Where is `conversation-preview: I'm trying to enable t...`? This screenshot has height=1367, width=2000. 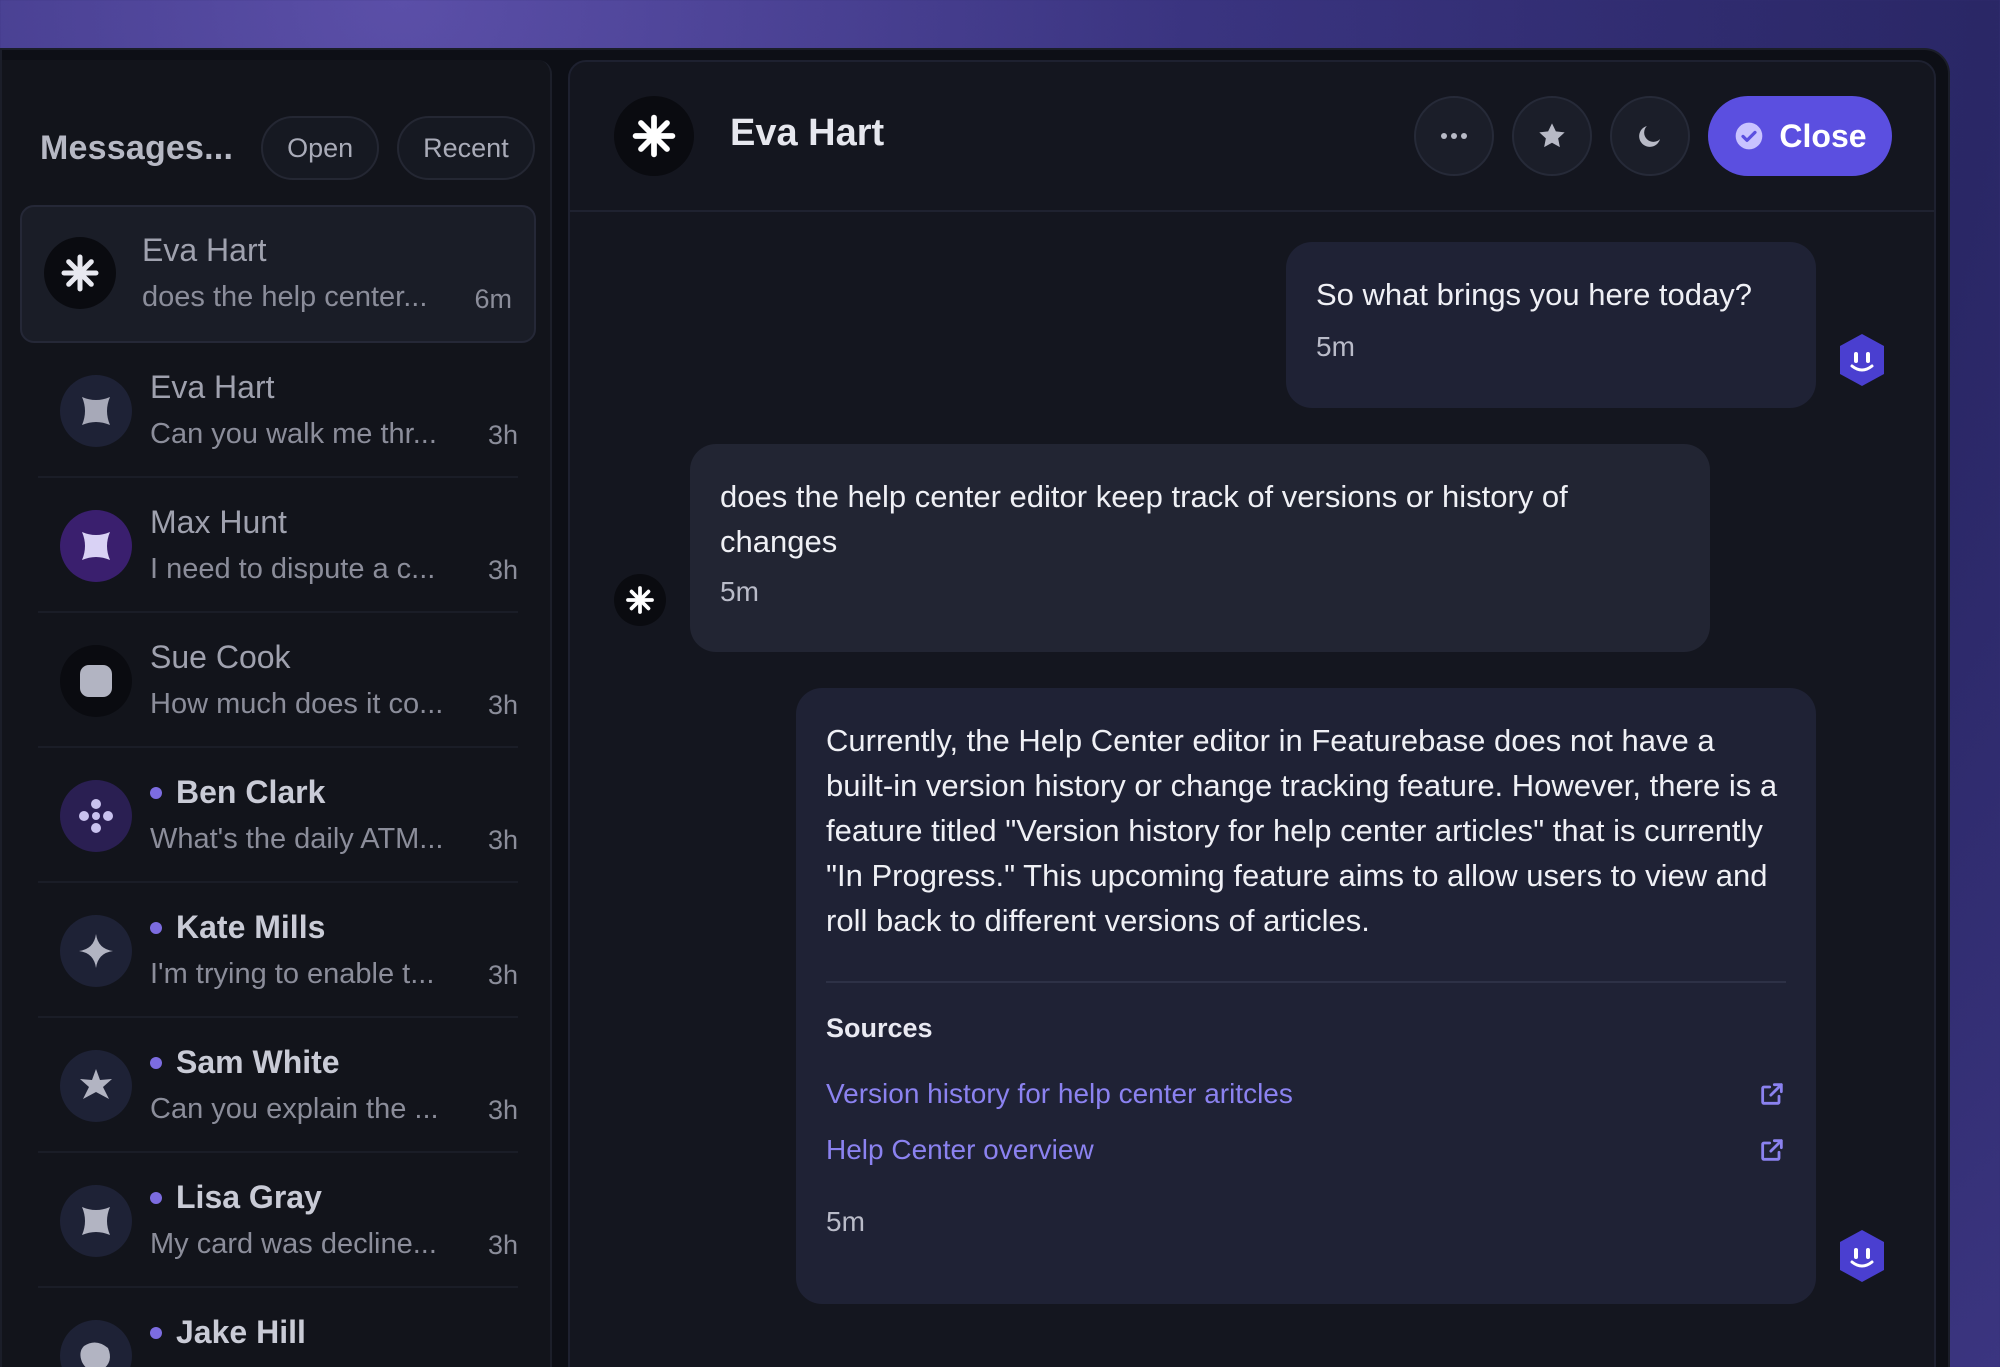 conversation-preview: I'm trying to enable t... is located at coordinates (292, 974).